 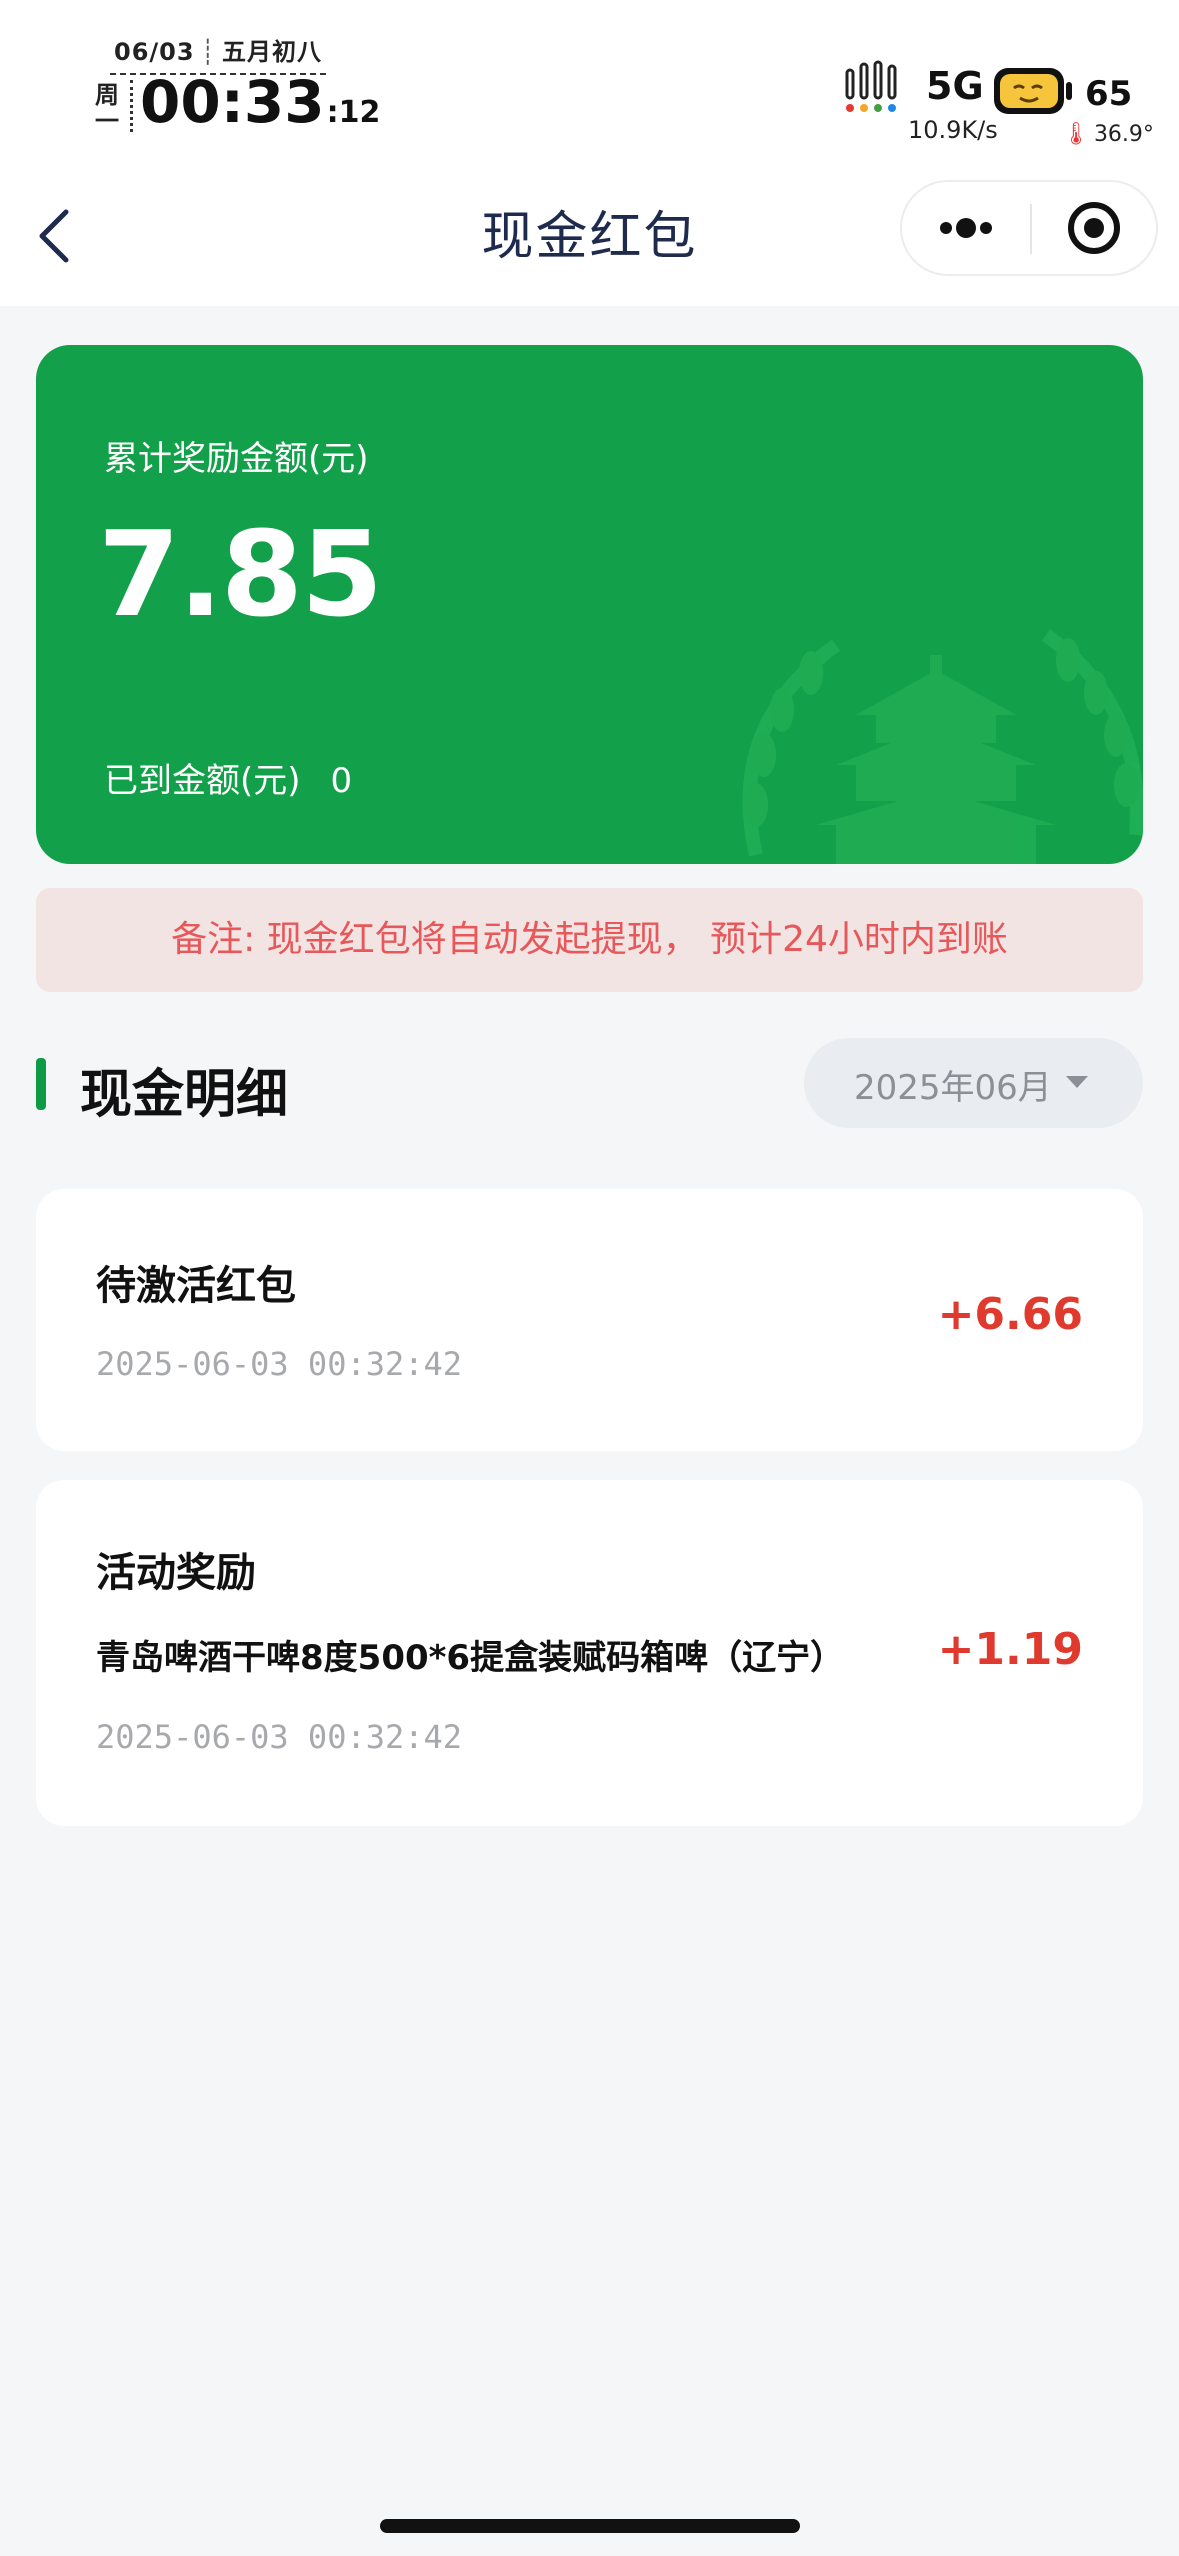 What do you see at coordinates (953, 130) in the screenshot?
I see `network-speed: 10.9K/s` at bounding box center [953, 130].